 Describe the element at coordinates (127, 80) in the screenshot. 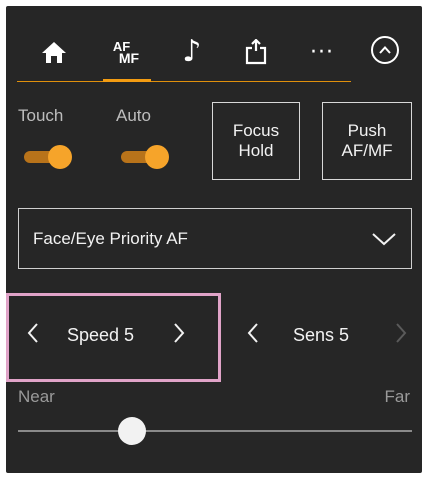

I see `tab-active-indicator` at that location.